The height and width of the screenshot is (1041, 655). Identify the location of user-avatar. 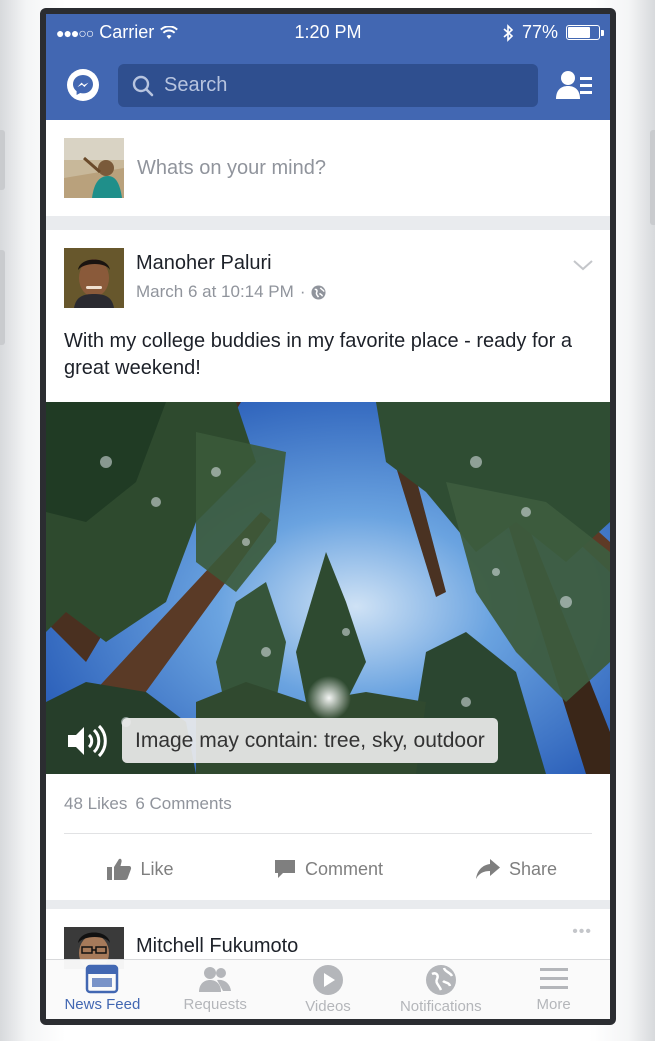
(94, 168).